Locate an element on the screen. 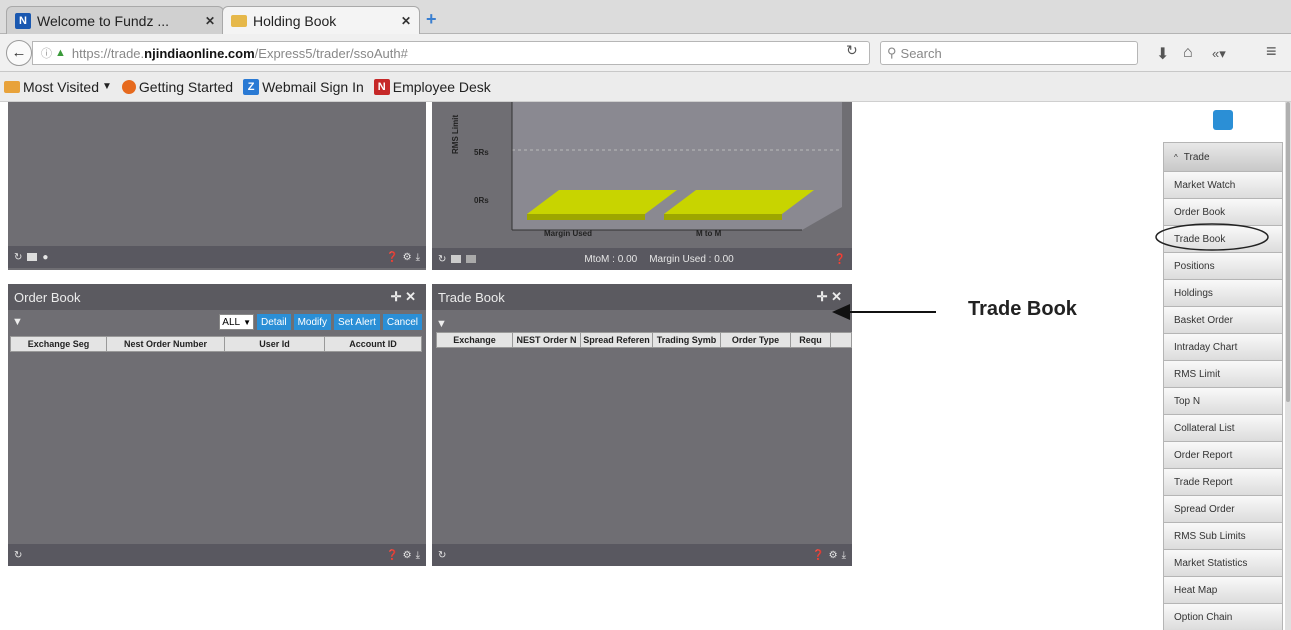 Image resolution: width=1291 pixels, height=630 pixels. reload-icon: ↻ is located at coordinates (852, 50).